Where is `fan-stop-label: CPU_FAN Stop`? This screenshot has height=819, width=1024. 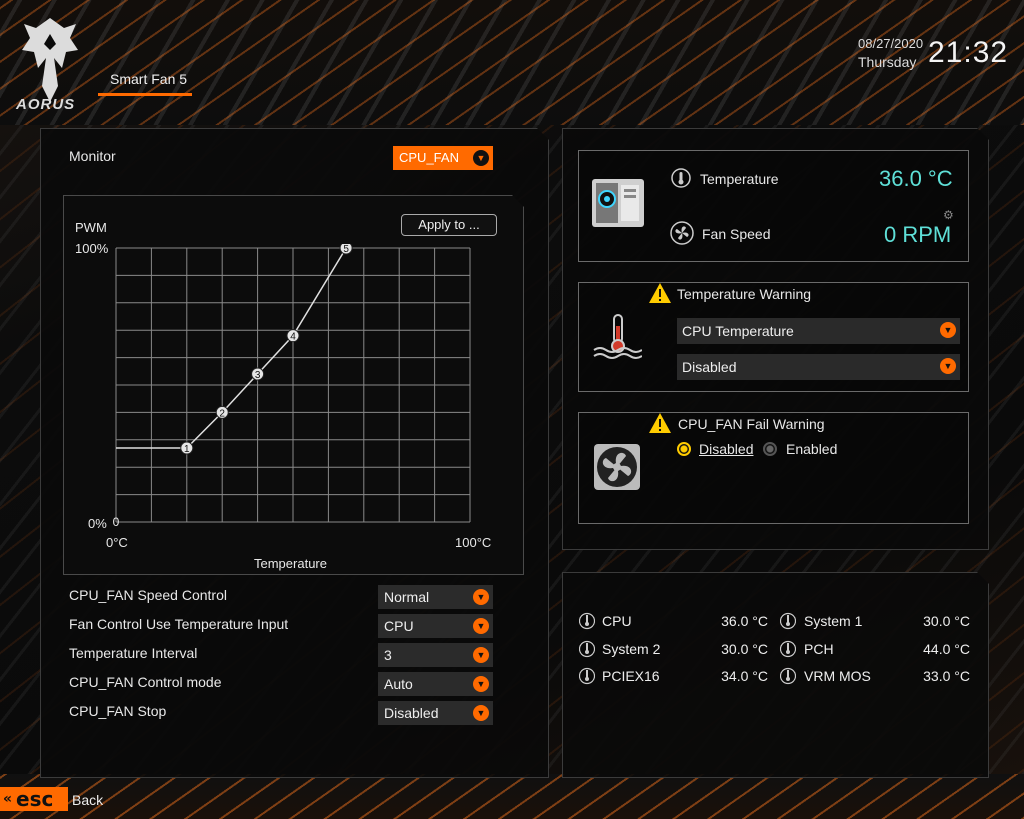
fan-stop-label: CPU_FAN Stop is located at coordinates (118, 711).